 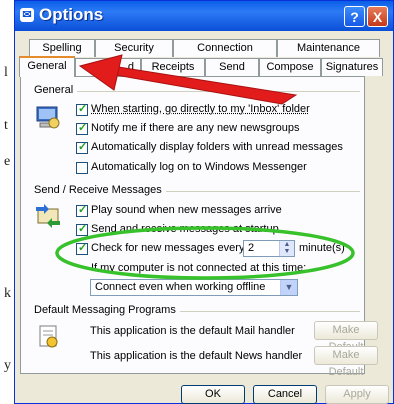 What do you see at coordinates (269, 248) in the screenshot?
I see `check-interval-spinner: 2 ▲ ▼` at bounding box center [269, 248].